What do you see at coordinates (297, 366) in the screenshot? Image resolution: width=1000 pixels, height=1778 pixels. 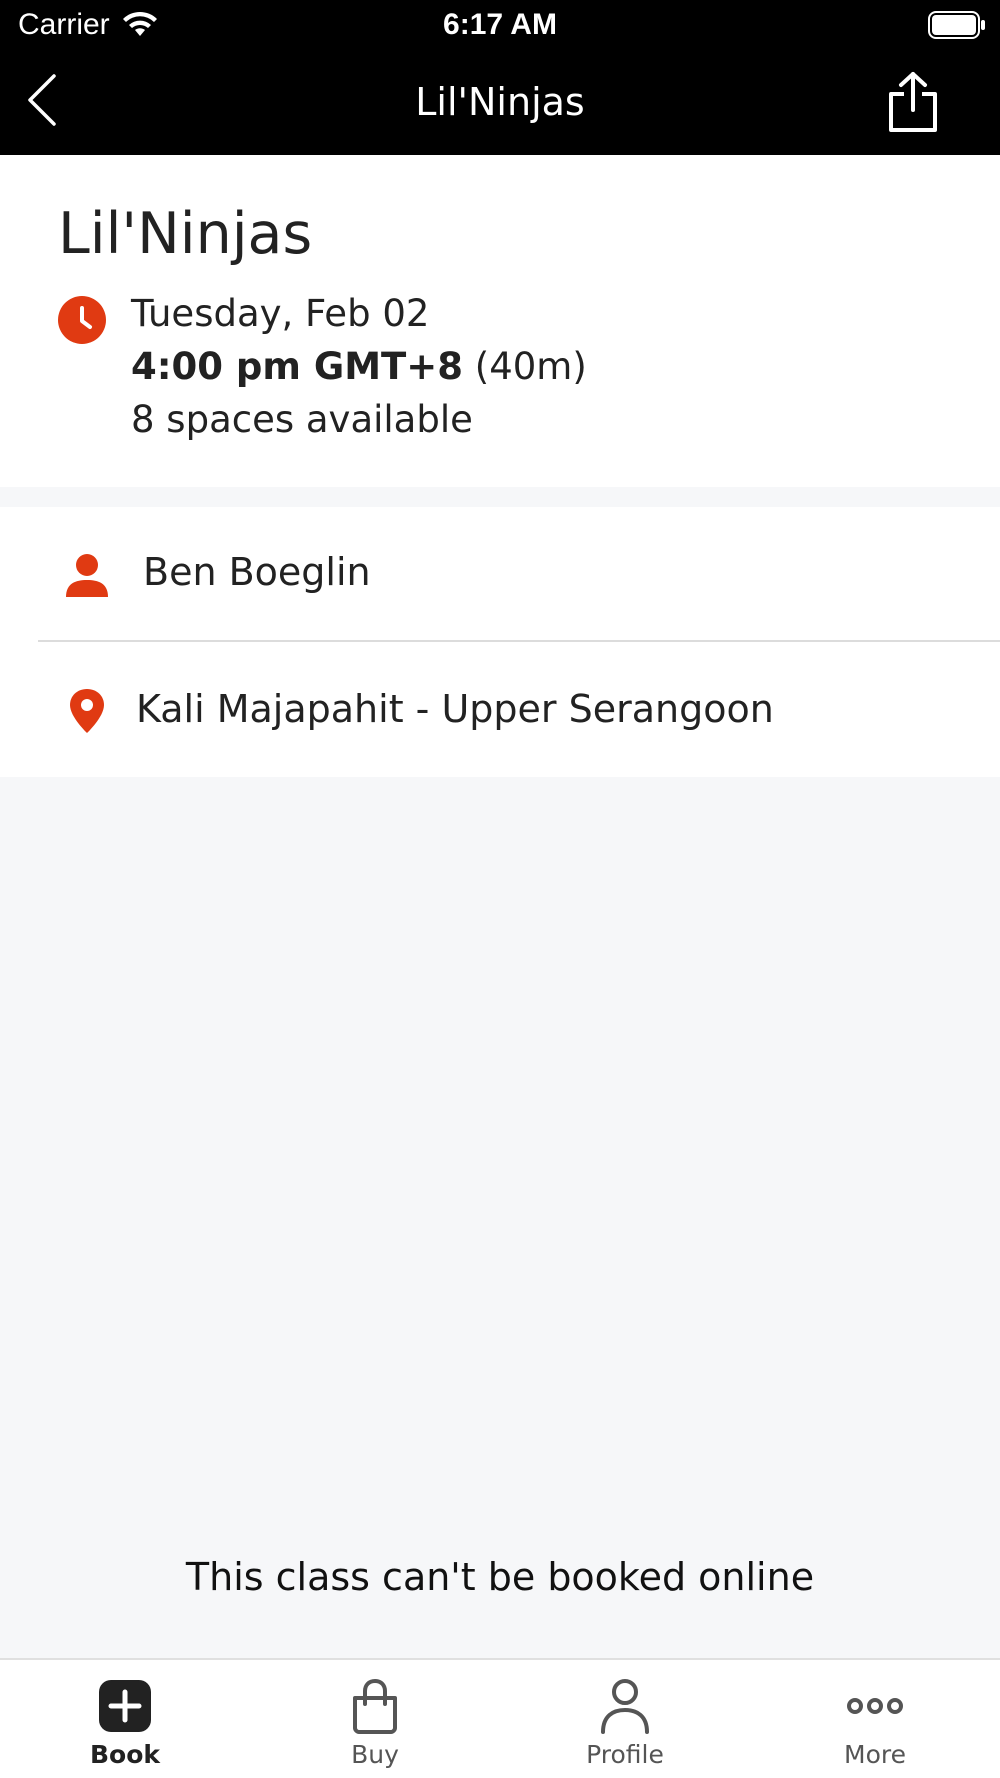 I see `class-time: 4:00 pm GMT+8` at bounding box center [297, 366].